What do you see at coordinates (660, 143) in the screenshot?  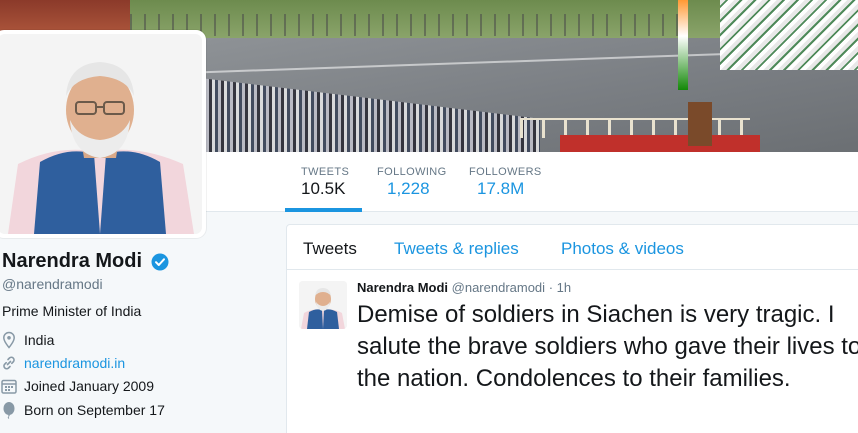 I see `banner-red-carpet` at bounding box center [660, 143].